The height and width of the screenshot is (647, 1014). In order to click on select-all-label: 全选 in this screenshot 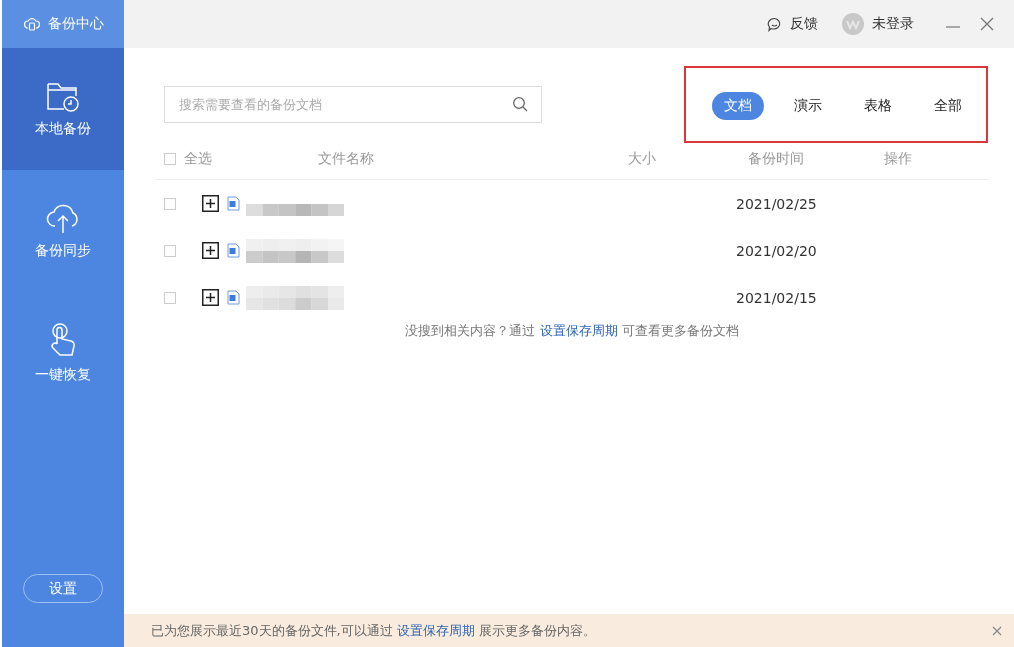, I will do `click(198, 159)`.